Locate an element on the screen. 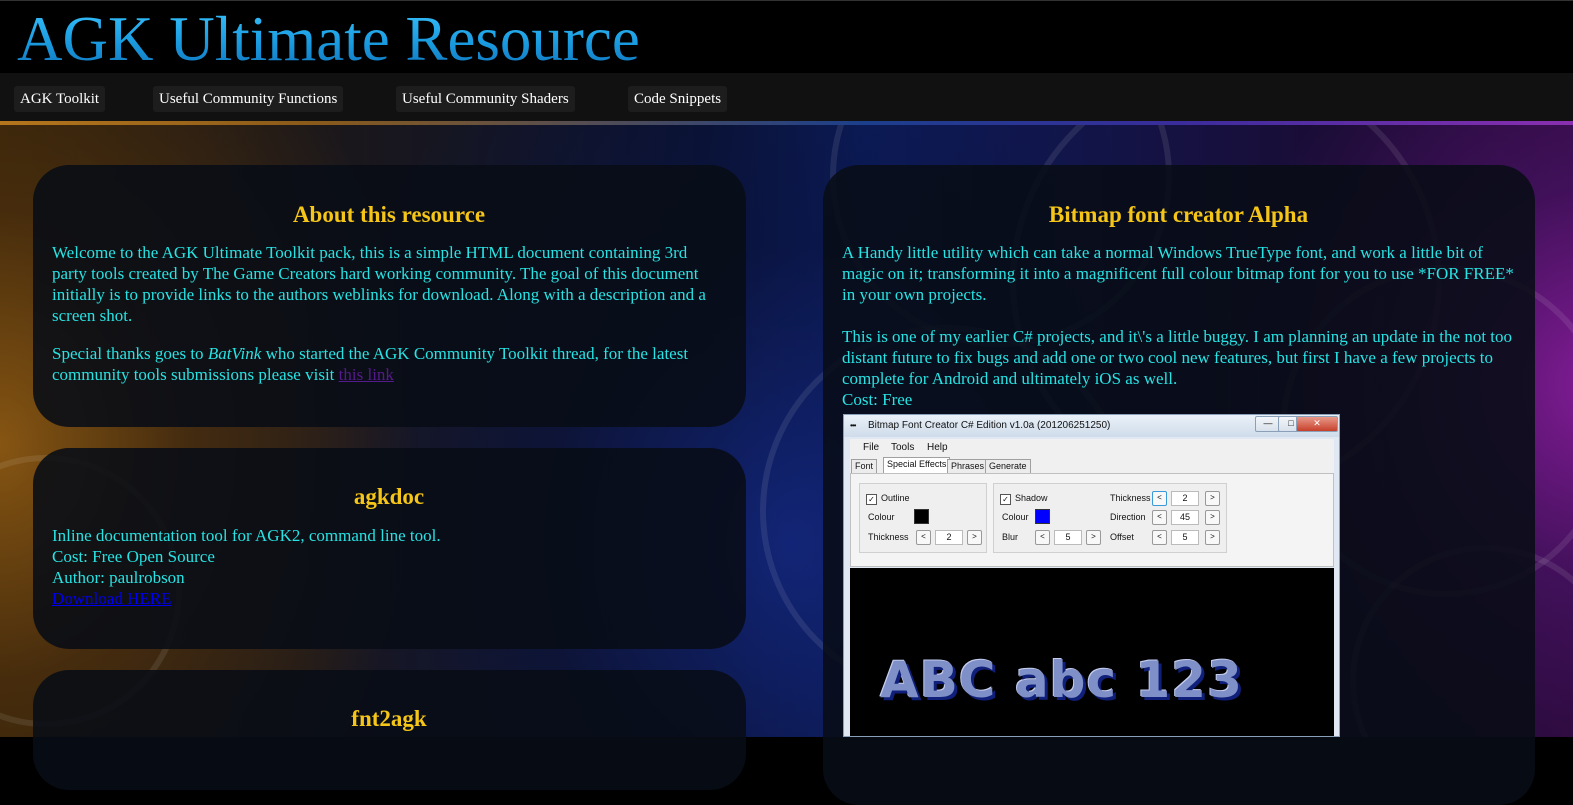  about-heading: About this resource is located at coordinates (389, 214).